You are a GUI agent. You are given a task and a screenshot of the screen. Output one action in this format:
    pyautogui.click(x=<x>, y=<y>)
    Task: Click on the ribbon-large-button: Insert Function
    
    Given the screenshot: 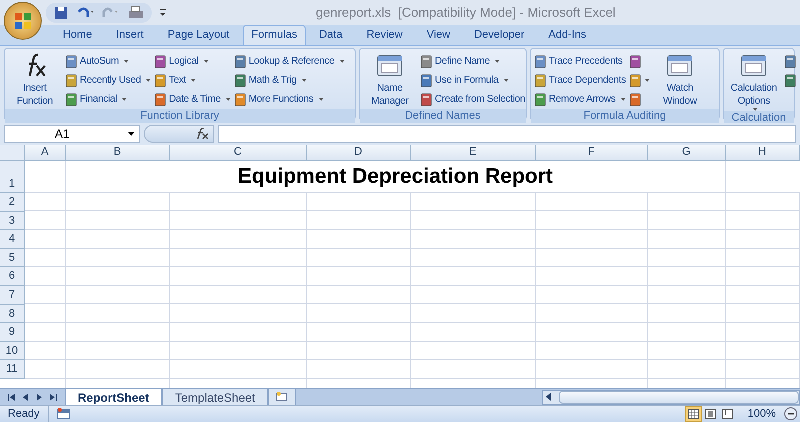 What is the action you would take?
    pyautogui.click(x=35, y=80)
    